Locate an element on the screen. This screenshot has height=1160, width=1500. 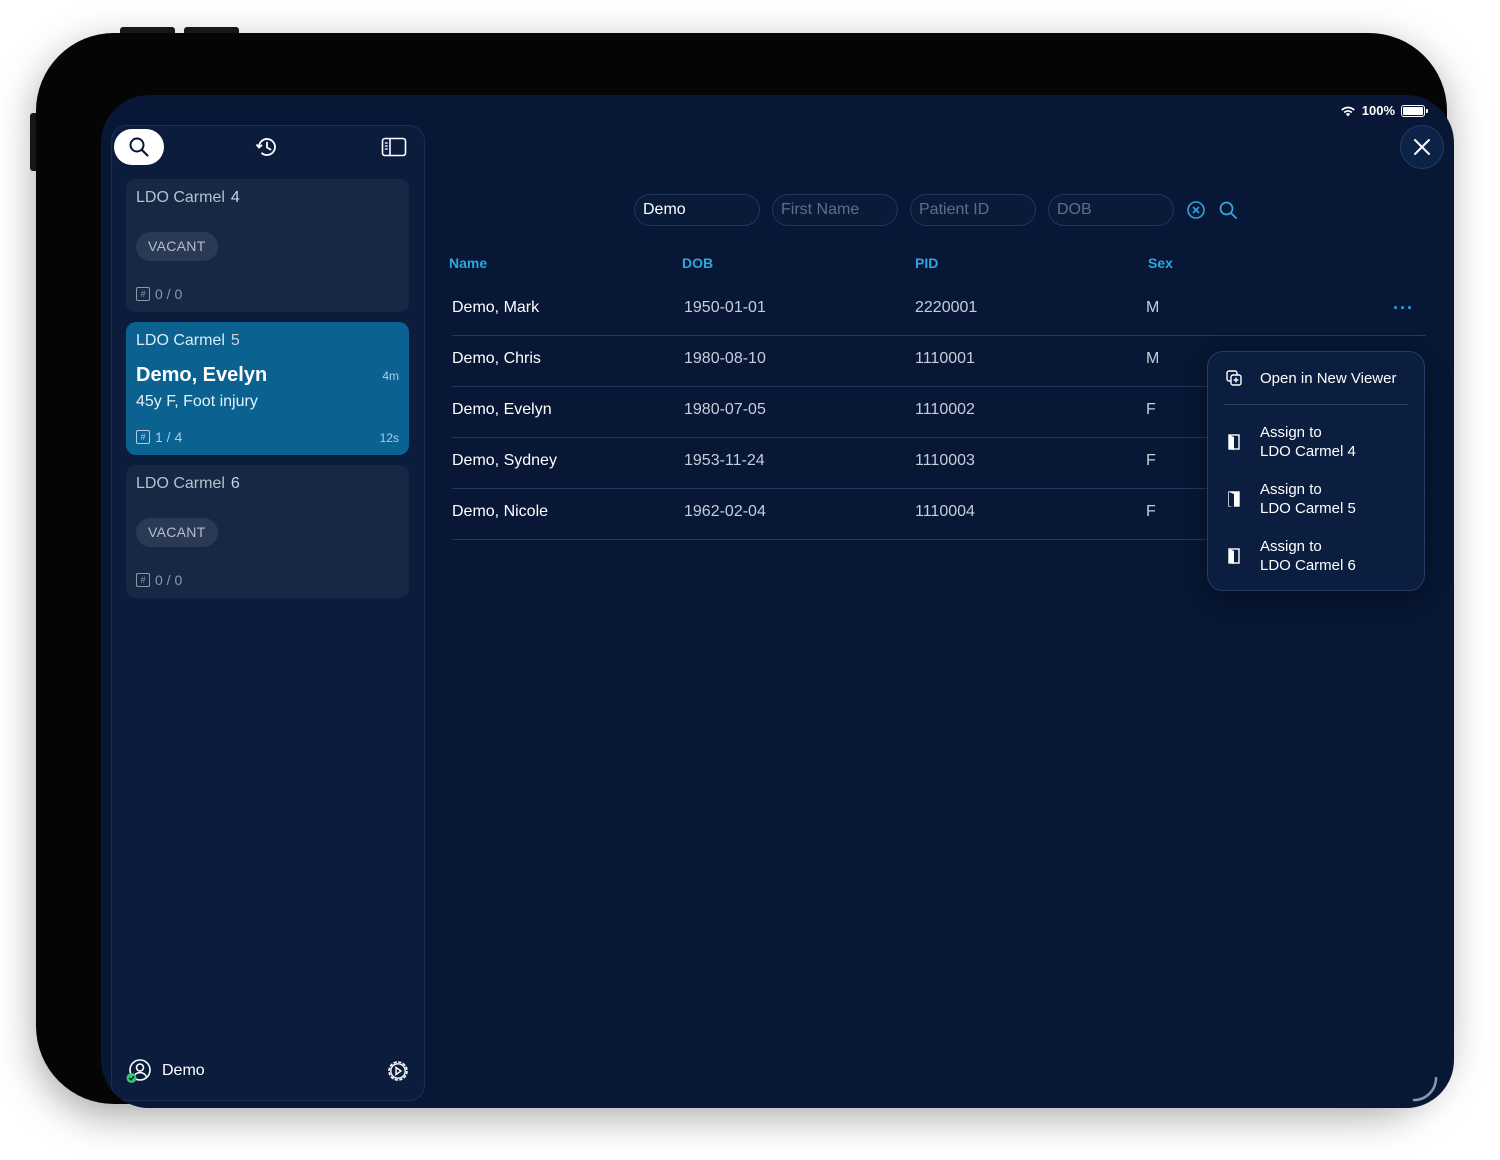
toggle-sidebar-button is located at coordinates (394, 147).